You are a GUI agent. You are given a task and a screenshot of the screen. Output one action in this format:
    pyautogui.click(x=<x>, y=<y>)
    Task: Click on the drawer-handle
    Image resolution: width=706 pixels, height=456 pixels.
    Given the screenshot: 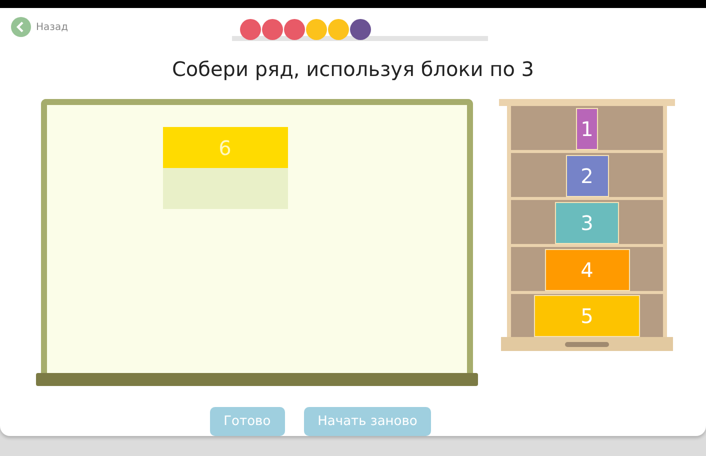 What is the action you would take?
    pyautogui.click(x=587, y=344)
    